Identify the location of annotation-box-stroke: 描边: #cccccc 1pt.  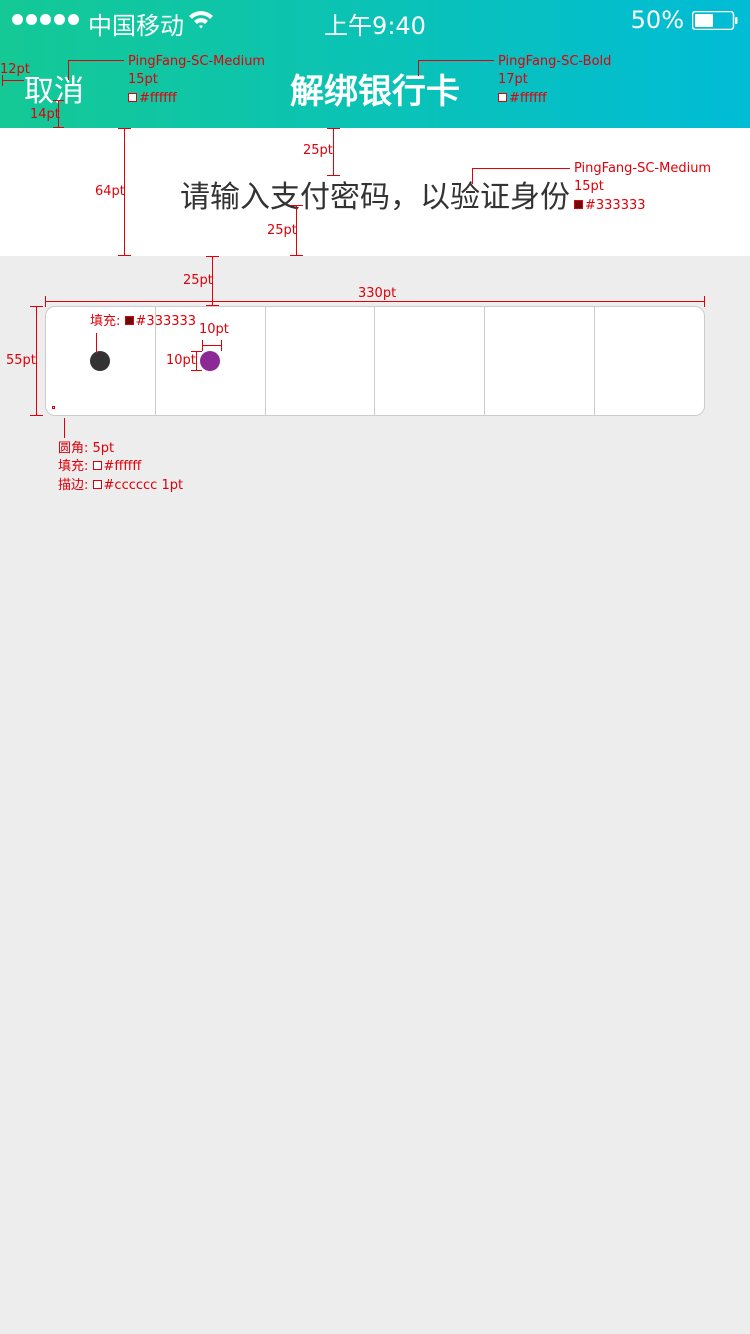
(121, 485).